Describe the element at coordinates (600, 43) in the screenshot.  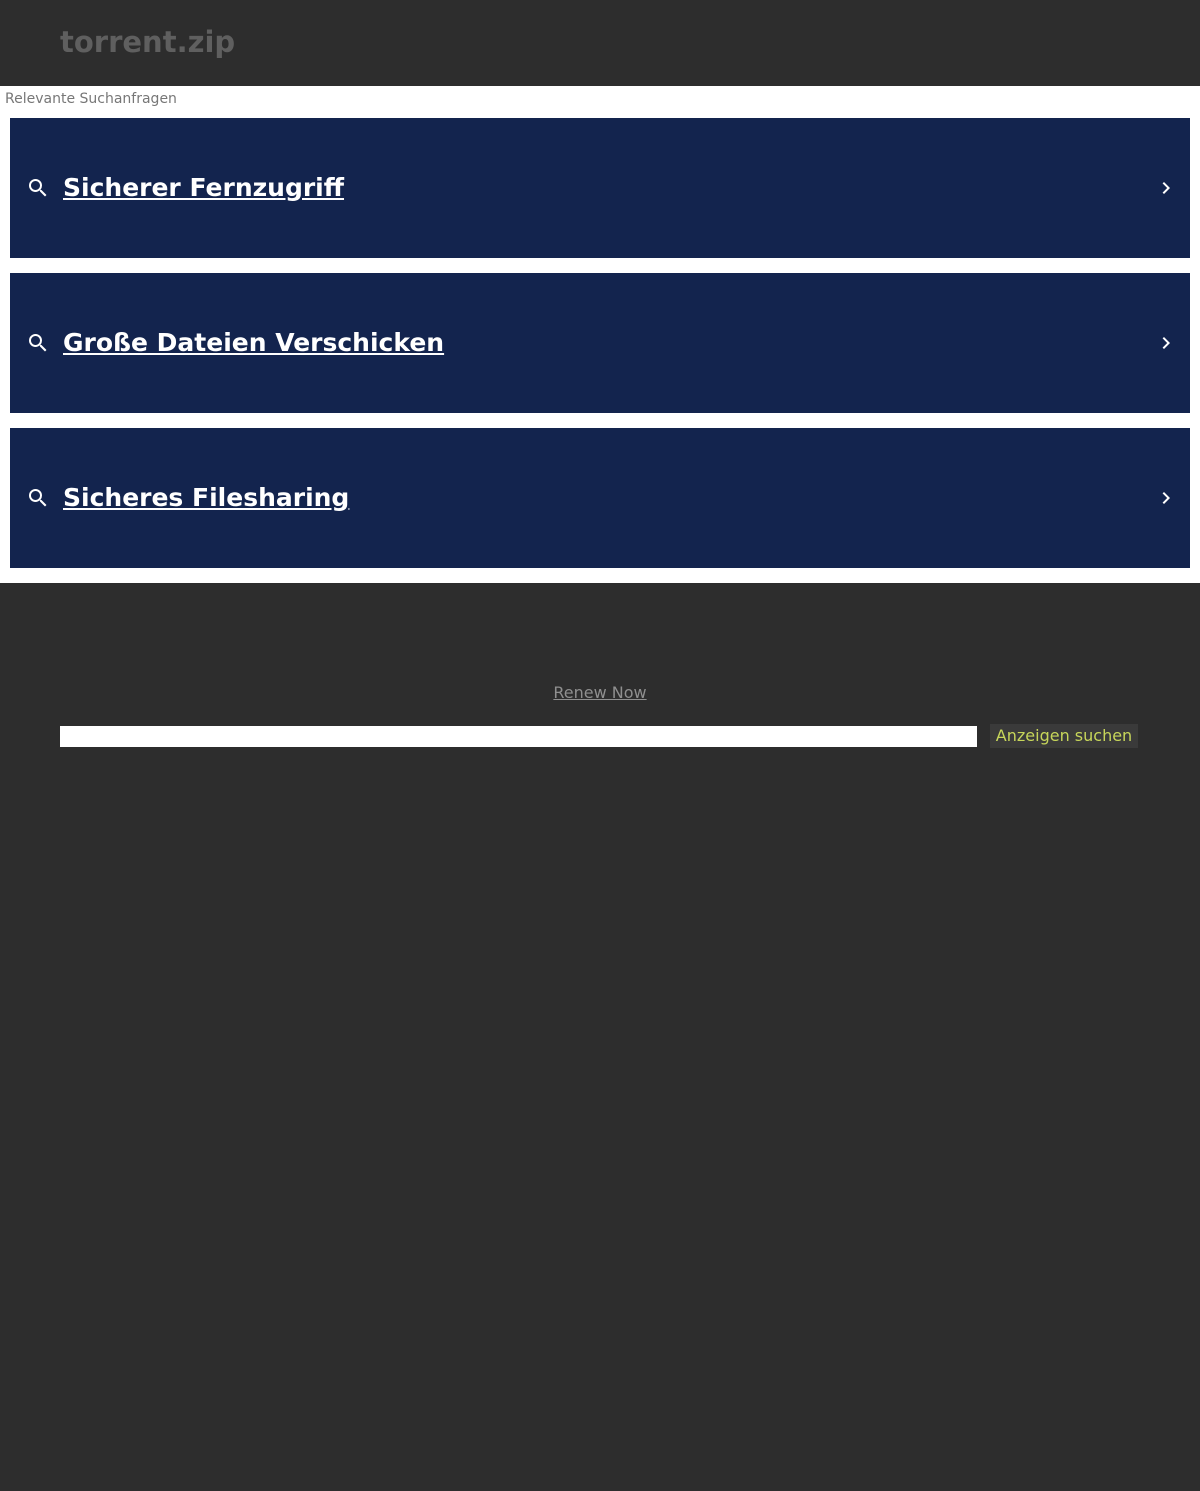
I see `header: torrent.zip` at that location.